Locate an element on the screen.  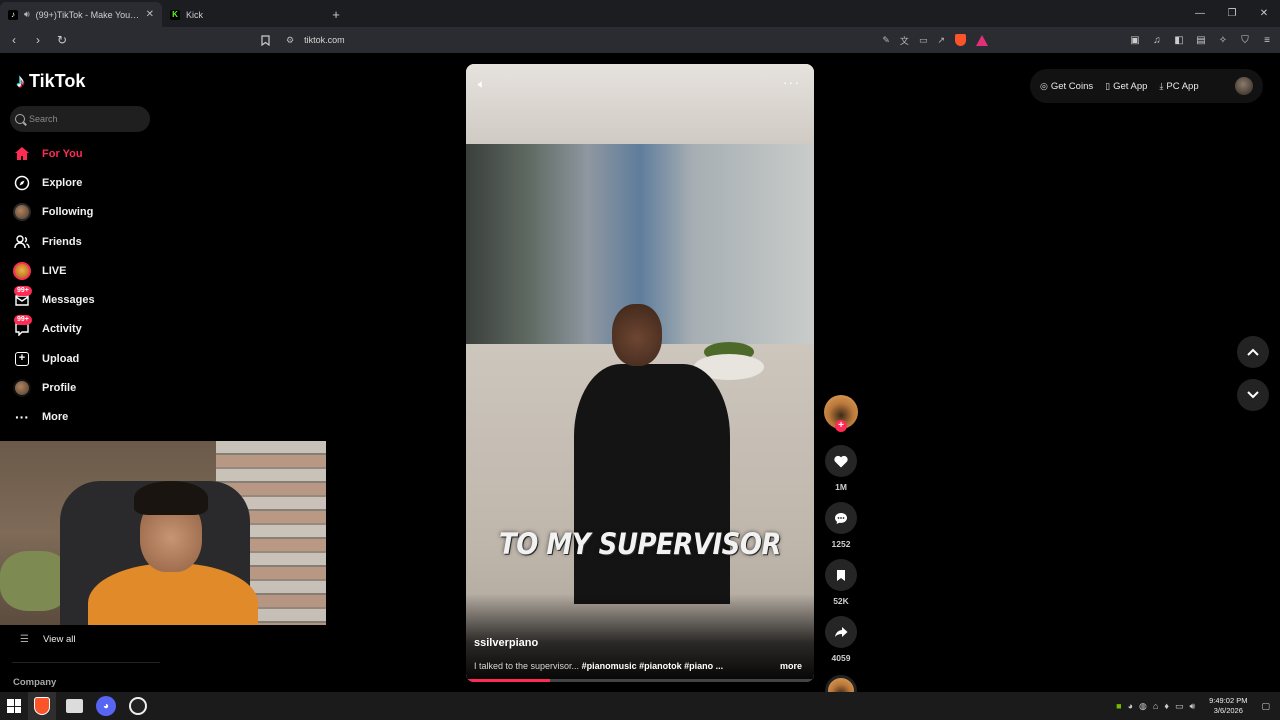
share-icon: ↗ is located at coordinates (941, 40).